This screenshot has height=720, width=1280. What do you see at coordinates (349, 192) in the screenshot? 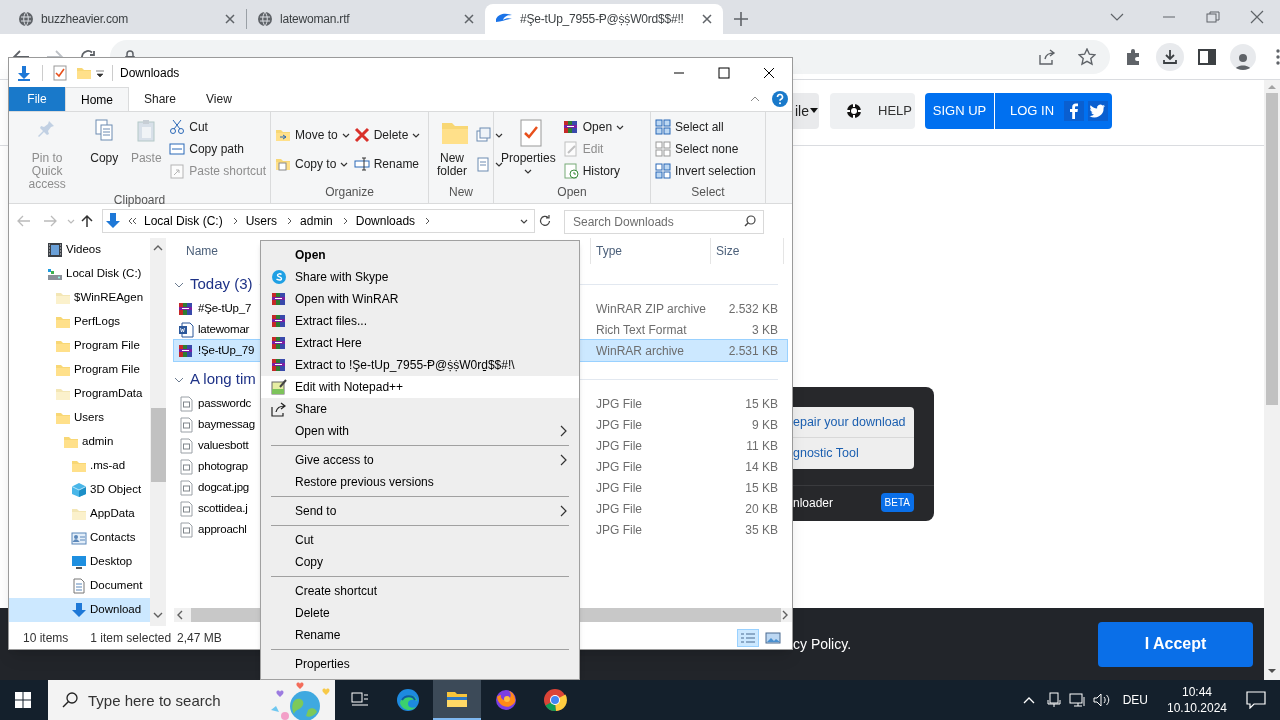
I see `group-label: Organize` at bounding box center [349, 192].